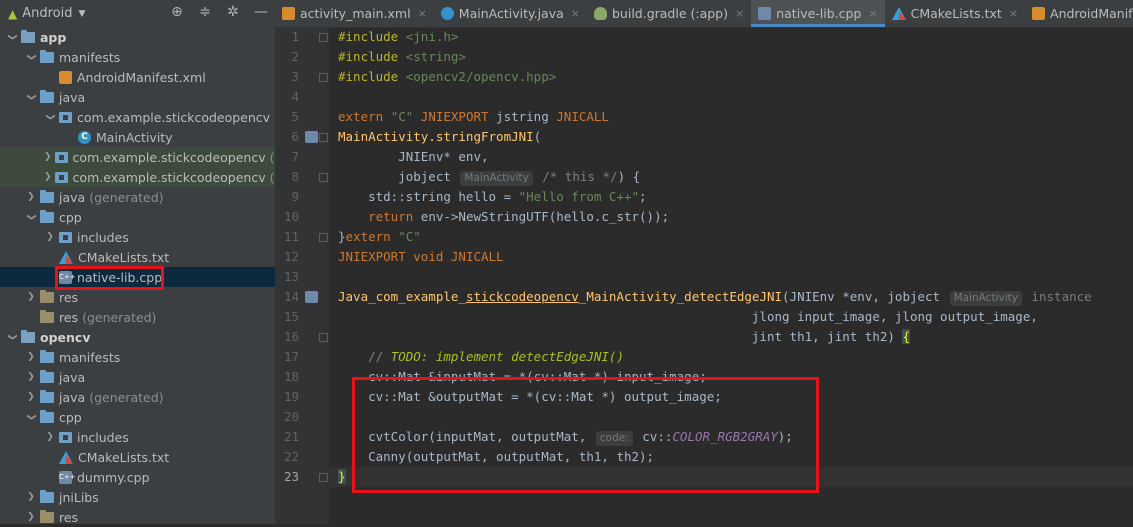 The image size is (1133, 527). What do you see at coordinates (137, 337) in the screenshot?
I see `tree-item-opencv: ❯ opencv` at bounding box center [137, 337].